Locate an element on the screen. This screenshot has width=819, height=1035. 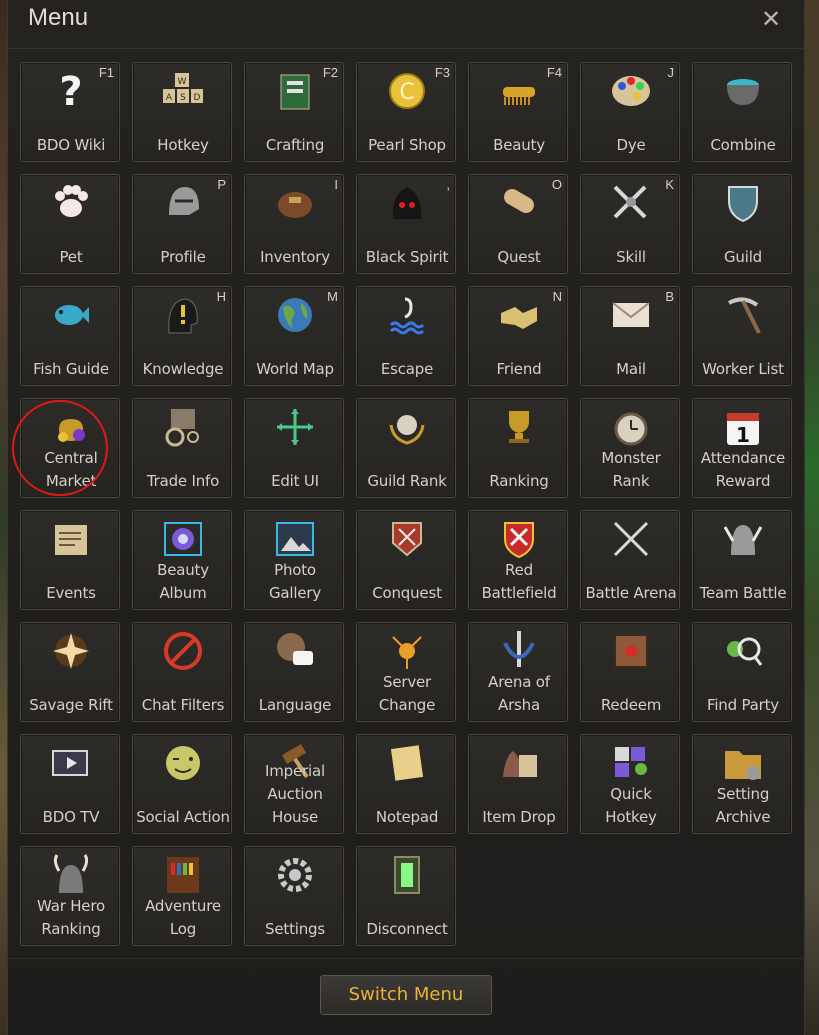
menu-tile-world-map: M World Map is located at coordinates (294, 336).